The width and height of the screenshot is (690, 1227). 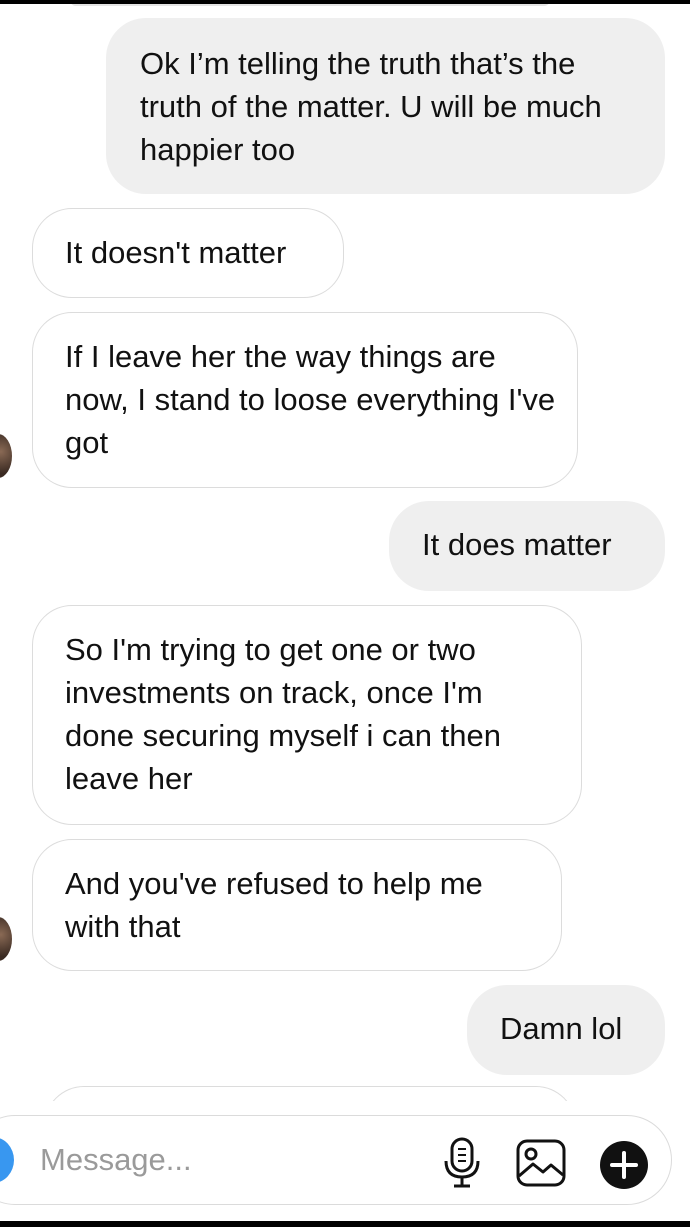 What do you see at coordinates (462, 1163) in the screenshot?
I see `microphone-icon` at bounding box center [462, 1163].